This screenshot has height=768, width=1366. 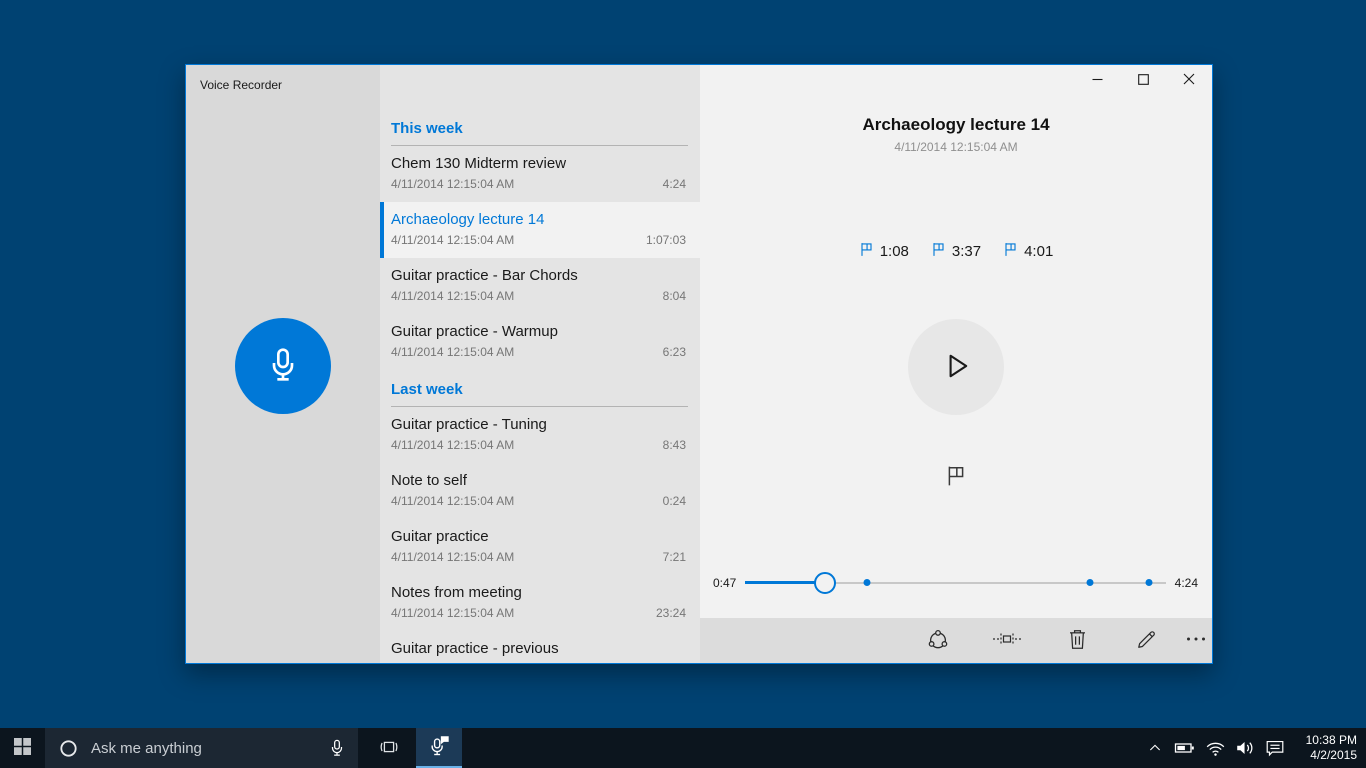 I want to click on add-flag-button, so click(x=956, y=477).